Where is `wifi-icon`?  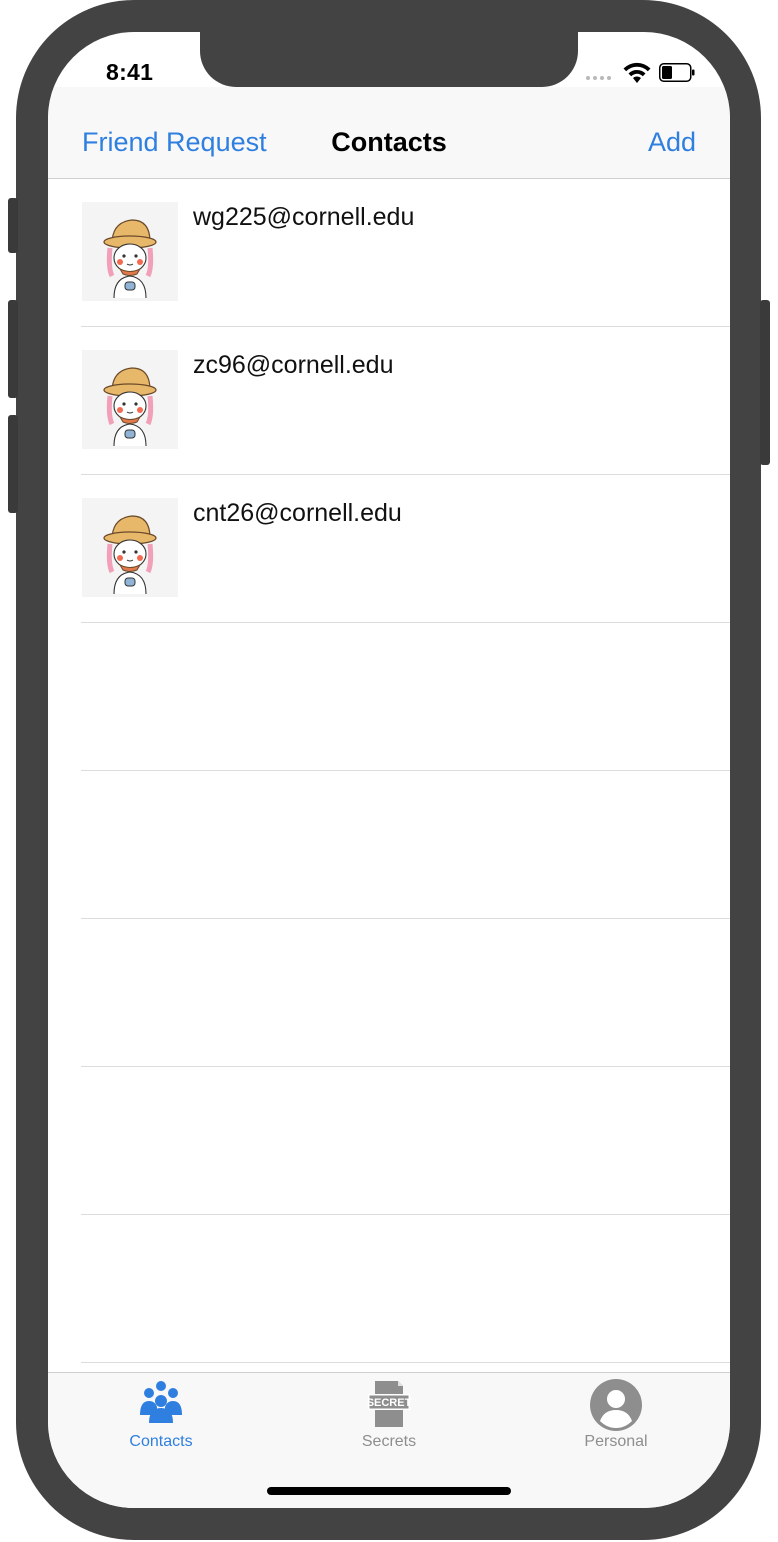
wifi-icon is located at coordinates (637, 72).